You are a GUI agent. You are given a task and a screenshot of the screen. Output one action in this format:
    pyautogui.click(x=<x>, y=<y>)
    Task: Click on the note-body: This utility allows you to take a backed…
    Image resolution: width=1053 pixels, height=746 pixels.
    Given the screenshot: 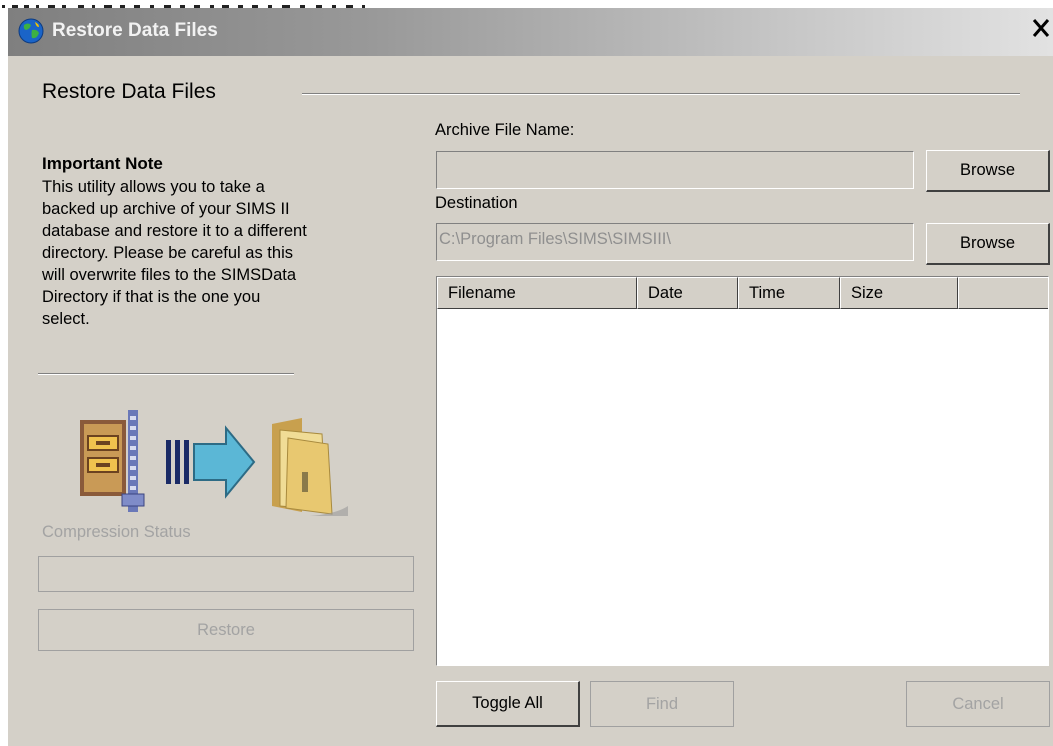 What is the action you would take?
    pyautogui.click(x=212, y=253)
    